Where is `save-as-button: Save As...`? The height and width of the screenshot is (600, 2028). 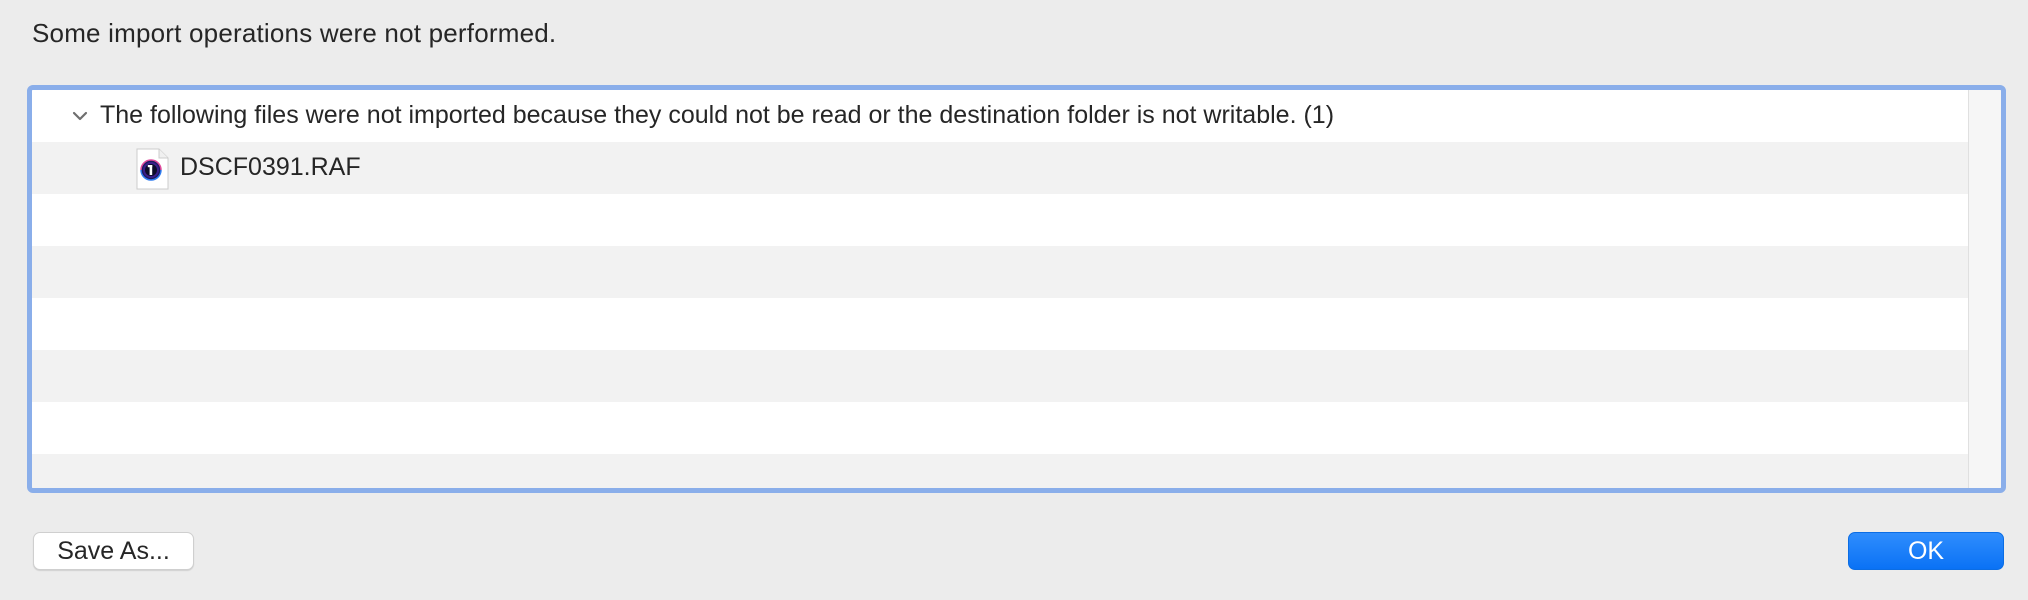
save-as-button: Save As... is located at coordinates (113, 551).